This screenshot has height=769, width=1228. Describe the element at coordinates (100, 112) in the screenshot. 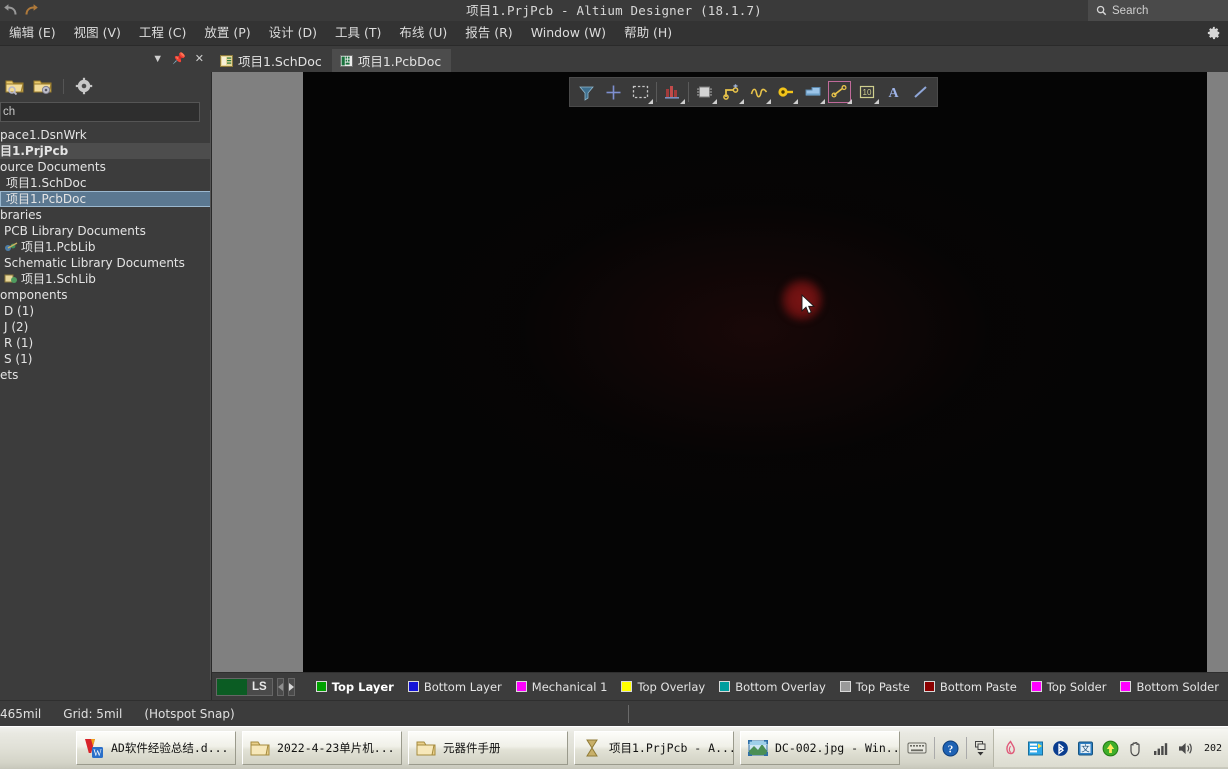

I see `projects-search-input: ch` at that location.